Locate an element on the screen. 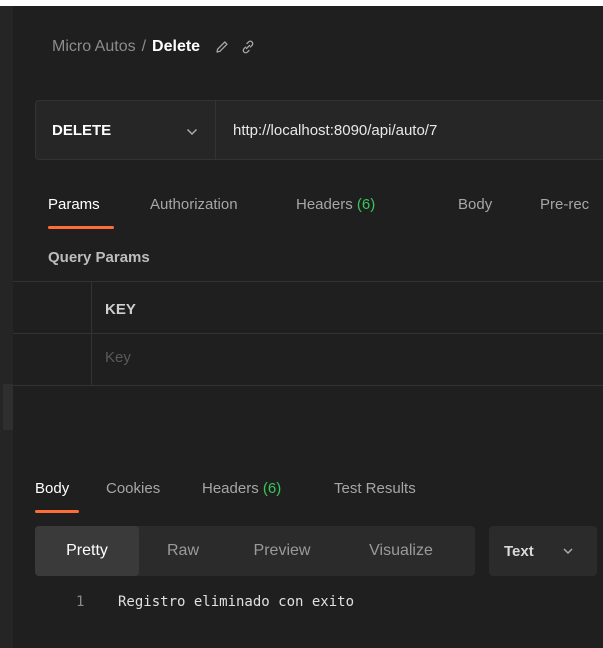  tab-authorization: Authorization is located at coordinates (194, 204).